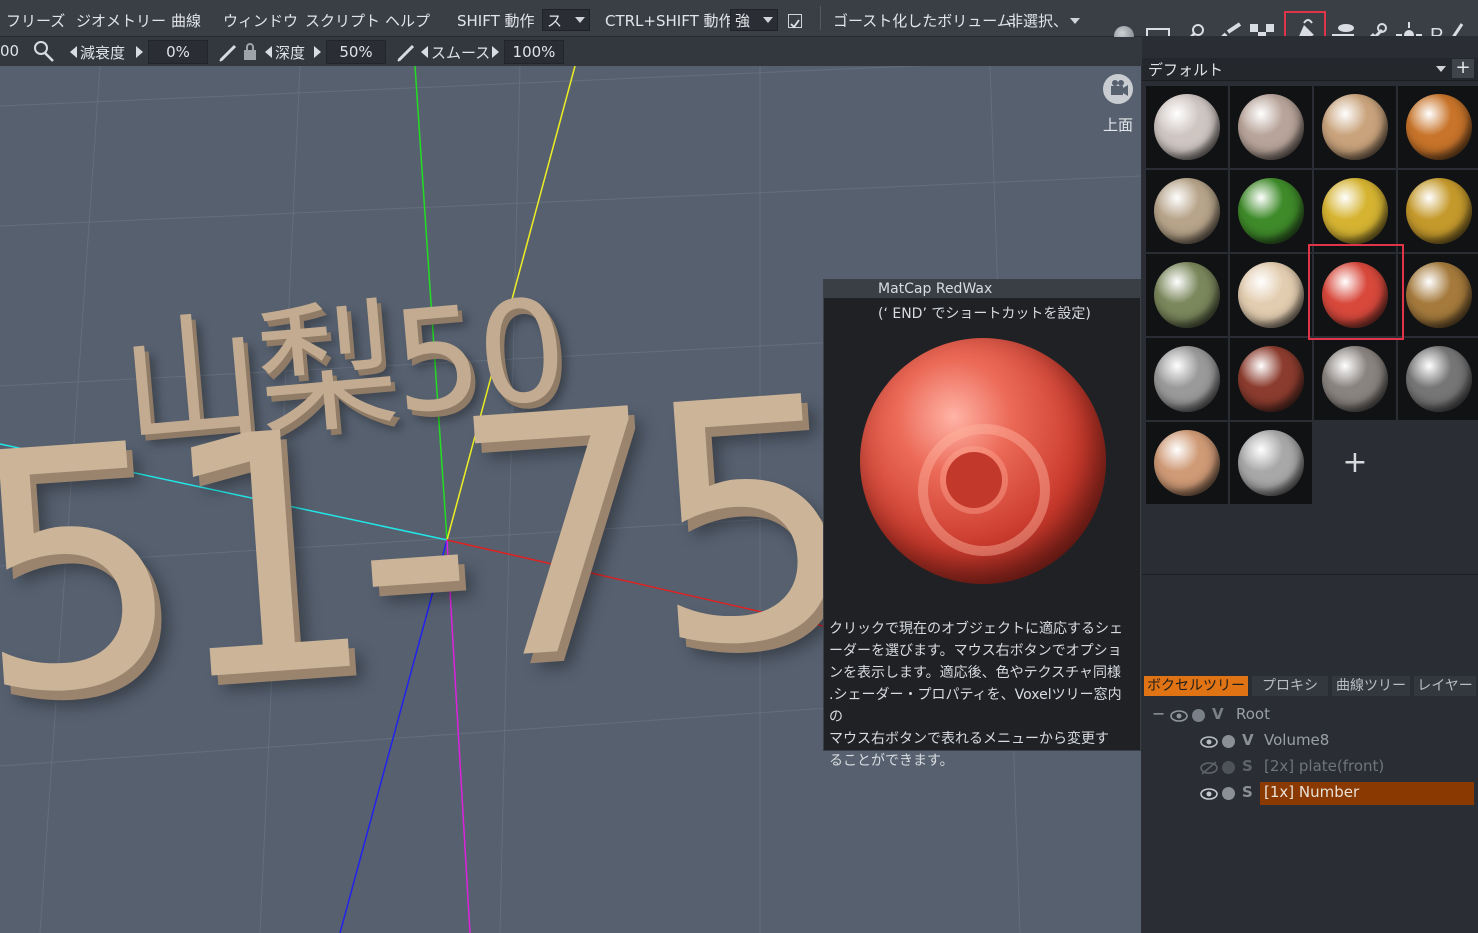 The height and width of the screenshot is (933, 1478). What do you see at coordinates (1196, 686) in the screenshot?
I see `tab-voxel-tree: ボクセルツリー` at bounding box center [1196, 686].